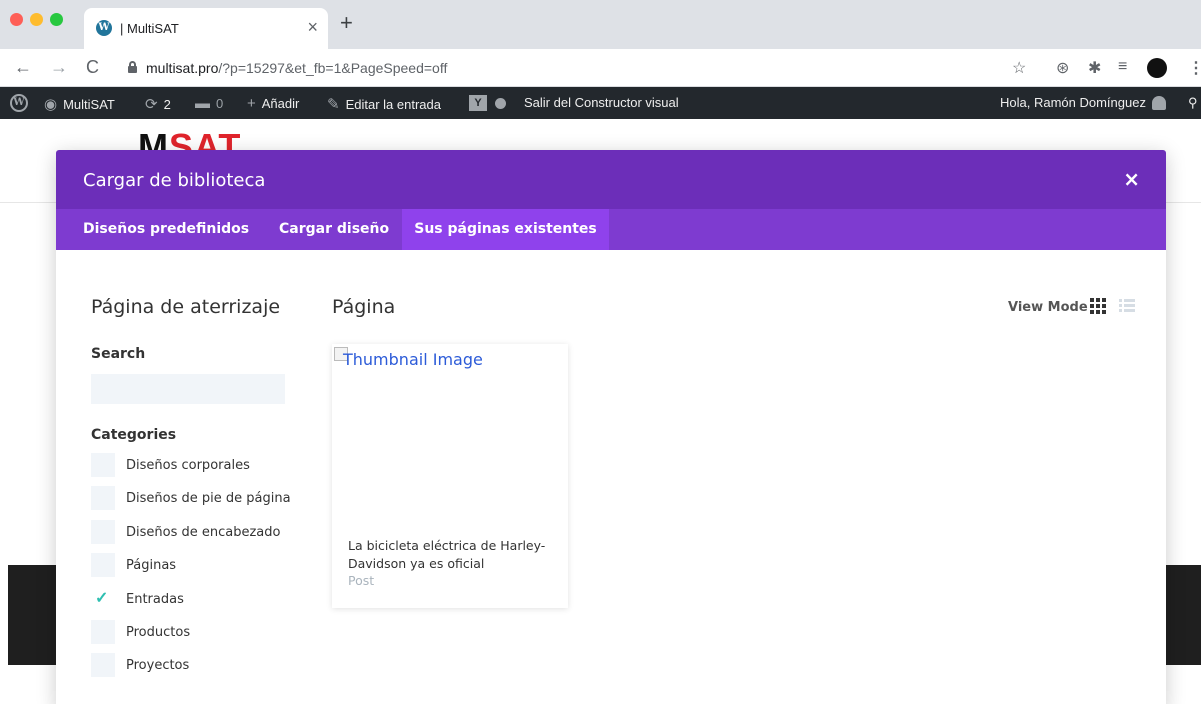 The width and height of the screenshot is (1201, 704). I want to click on new-label: Añadir, so click(280, 103).